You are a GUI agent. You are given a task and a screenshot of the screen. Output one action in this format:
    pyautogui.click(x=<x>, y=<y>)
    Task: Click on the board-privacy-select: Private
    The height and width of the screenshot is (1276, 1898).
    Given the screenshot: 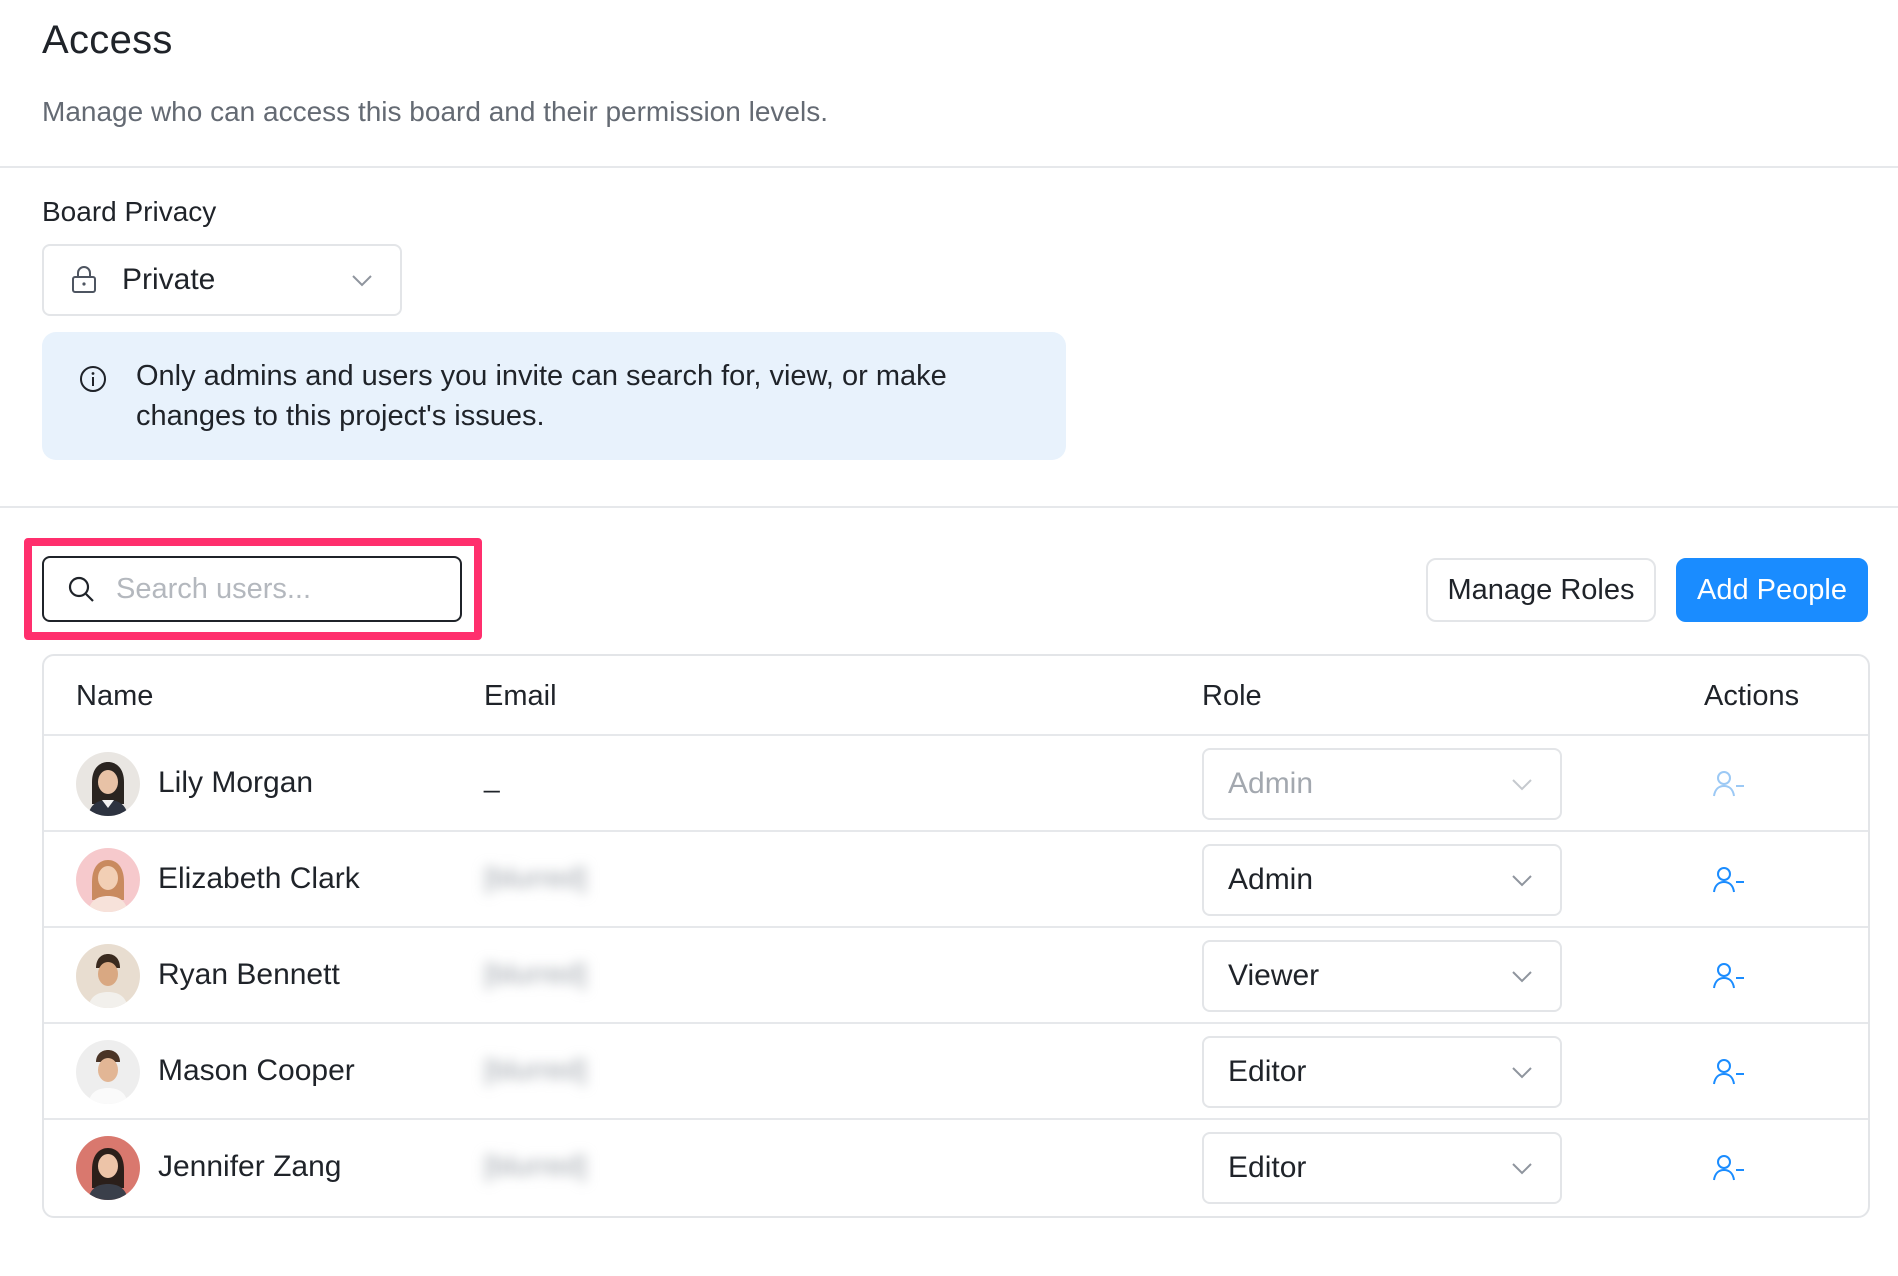 What is the action you would take?
    pyautogui.click(x=222, y=280)
    